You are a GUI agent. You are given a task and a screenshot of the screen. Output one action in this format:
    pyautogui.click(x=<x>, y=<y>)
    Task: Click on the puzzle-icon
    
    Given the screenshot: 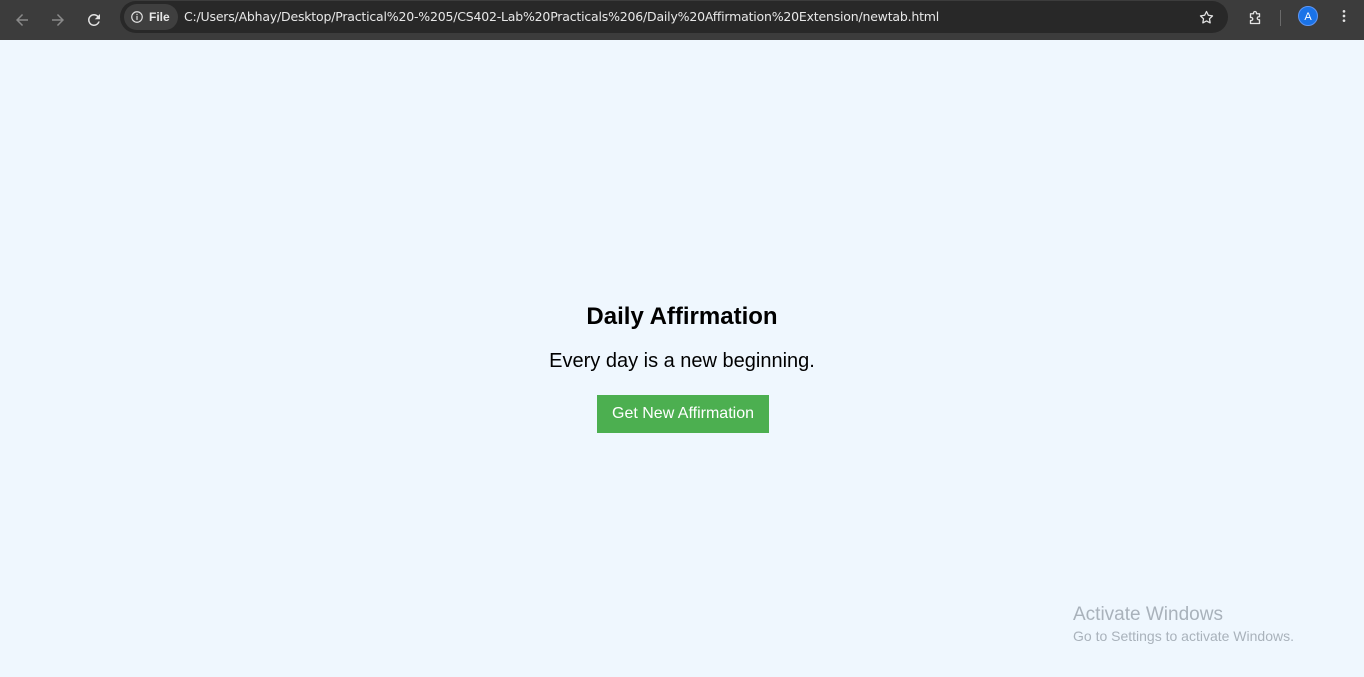 What is the action you would take?
    pyautogui.click(x=1255, y=17)
    